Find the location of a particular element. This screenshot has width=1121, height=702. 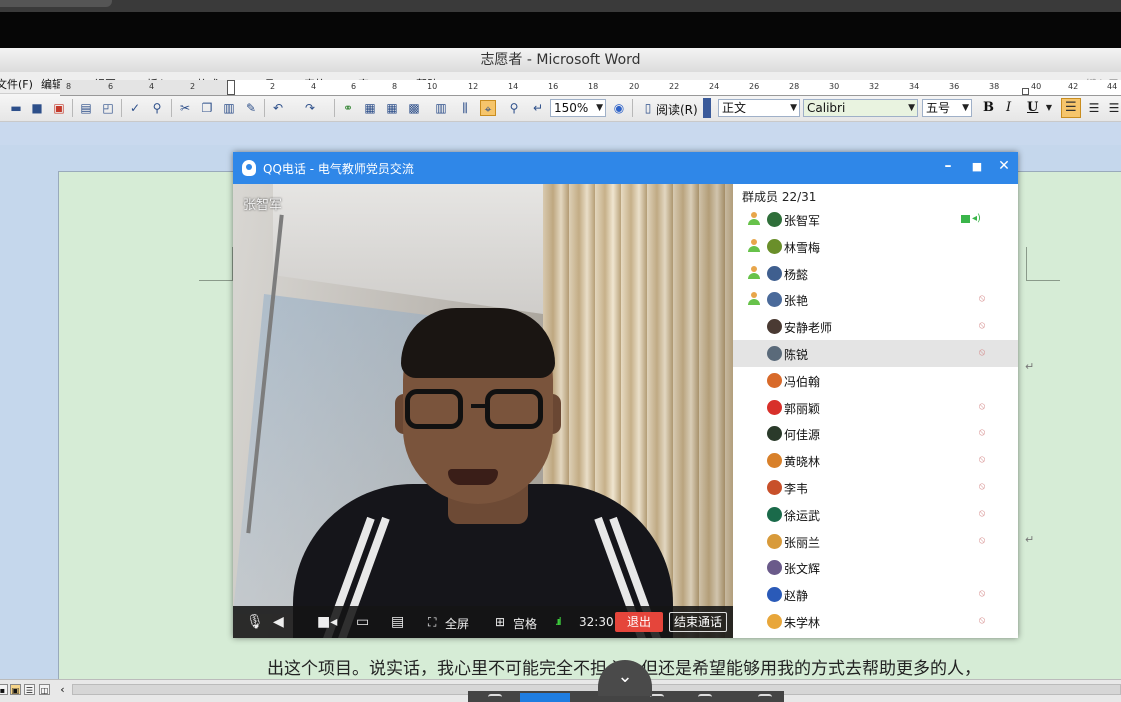

presentation-icon: ▤ is located at coordinates (397, 622).